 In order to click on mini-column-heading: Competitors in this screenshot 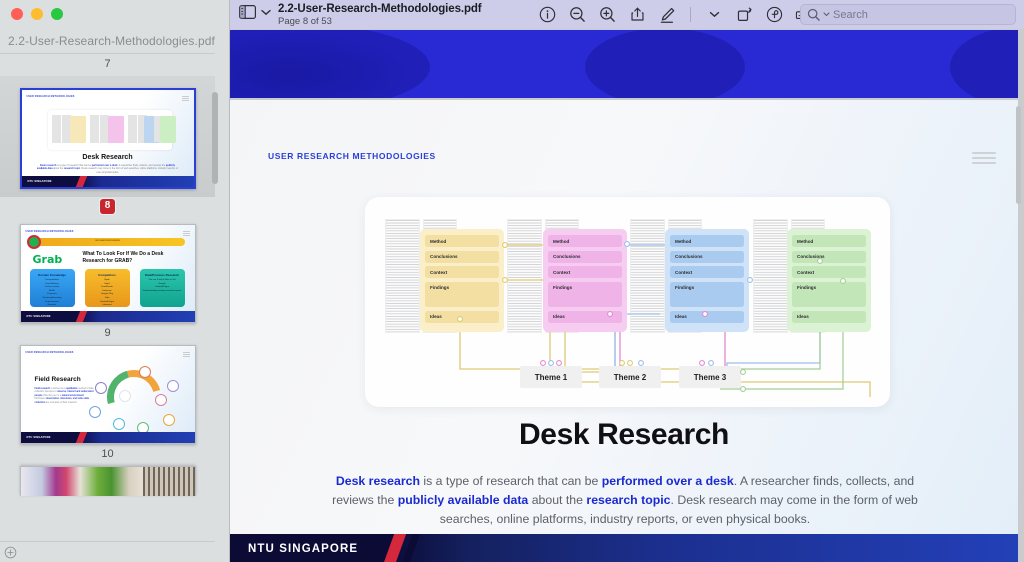, I will do `click(107, 275)`.